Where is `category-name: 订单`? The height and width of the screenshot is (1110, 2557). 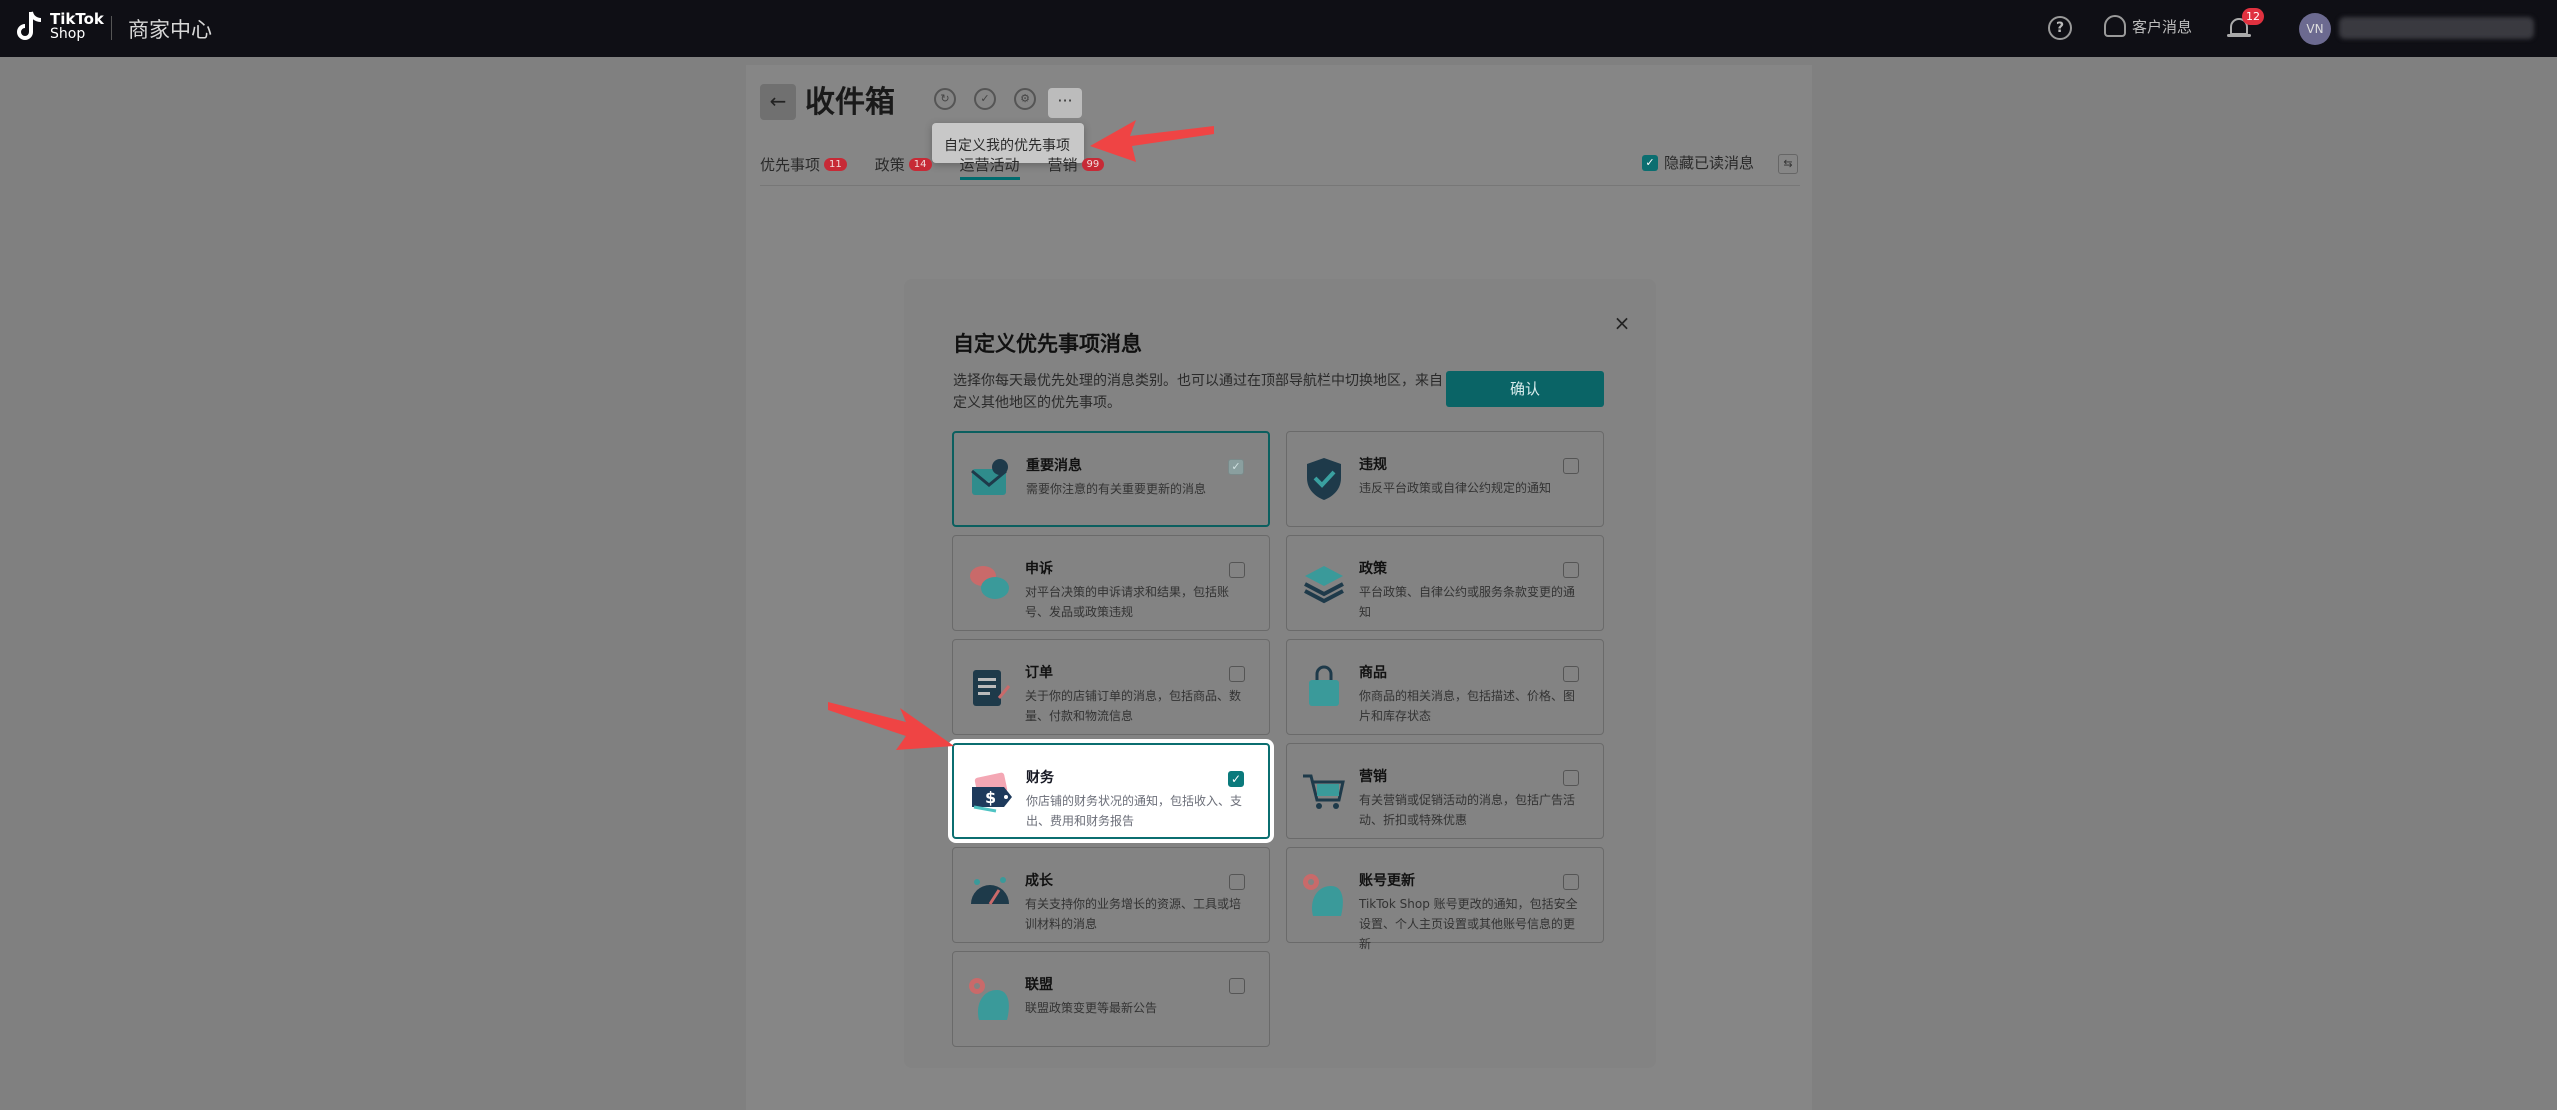
category-name: 订单 is located at coordinates (1039, 673).